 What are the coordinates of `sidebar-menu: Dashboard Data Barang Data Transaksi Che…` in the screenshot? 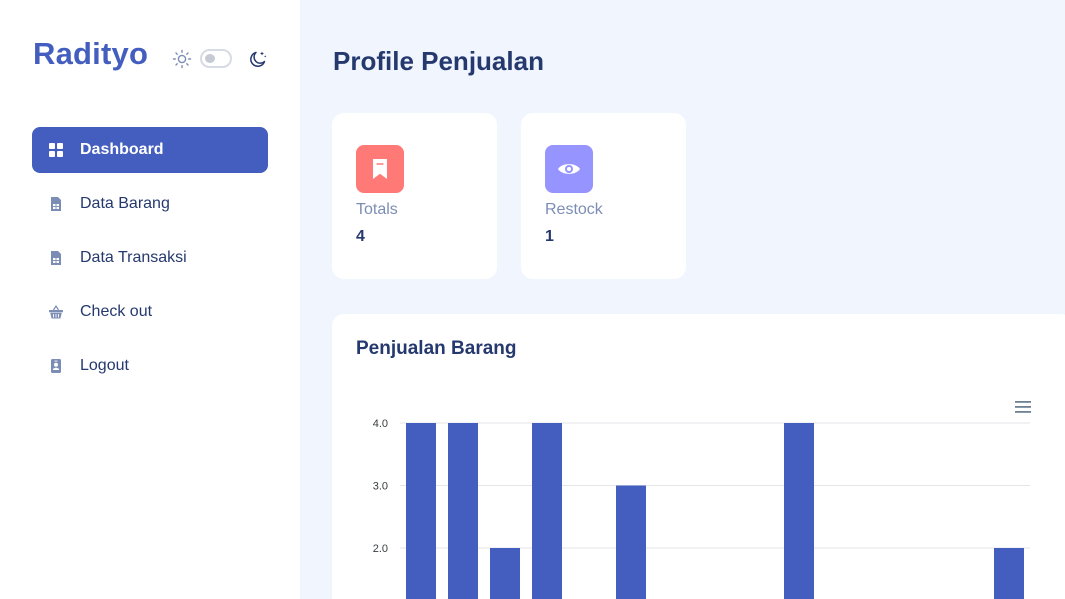 It's located at (150, 262).